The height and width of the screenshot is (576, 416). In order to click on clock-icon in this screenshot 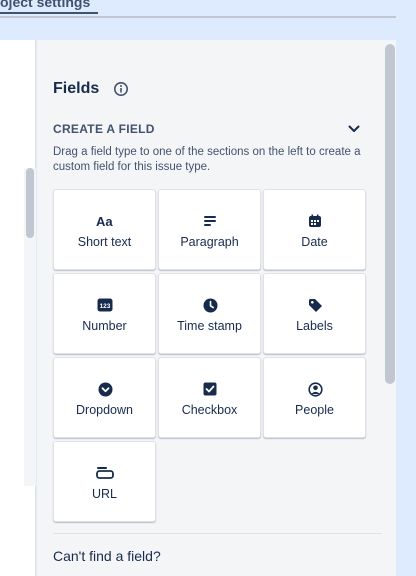, I will do `click(210, 305)`.